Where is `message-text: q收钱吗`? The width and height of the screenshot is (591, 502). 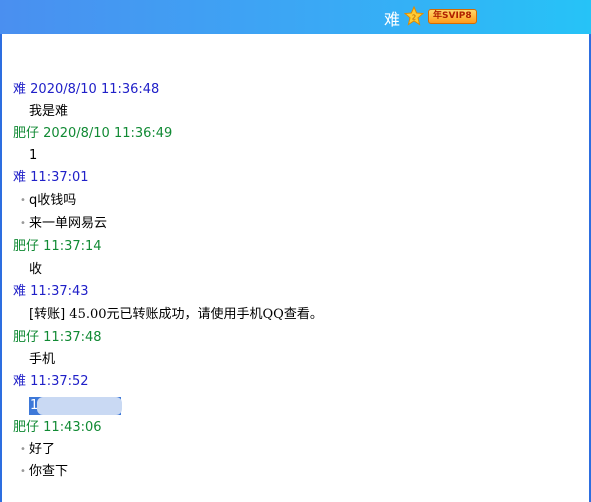
message-text: q收钱吗 is located at coordinates (53, 200).